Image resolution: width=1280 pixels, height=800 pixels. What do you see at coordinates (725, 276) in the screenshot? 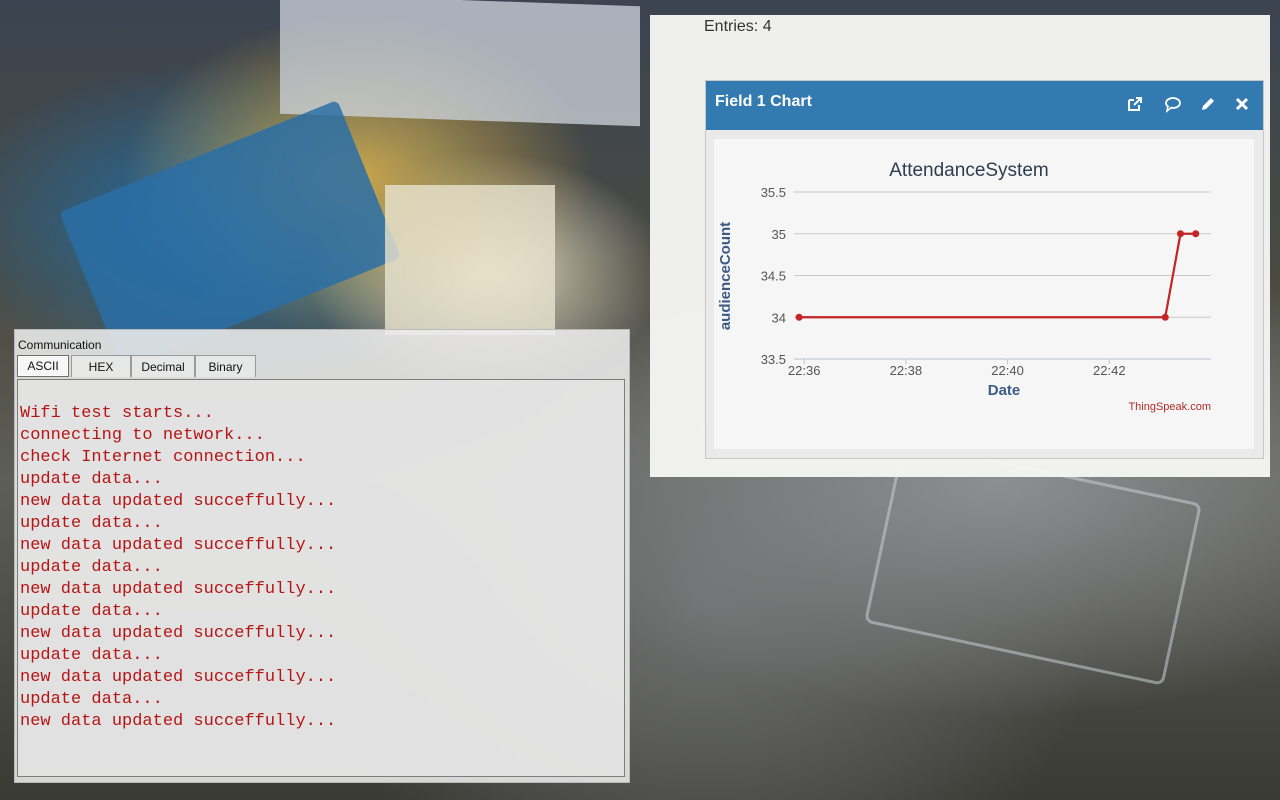
I see `y-axis-label: audienceCount` at bounding box center [725, 276].